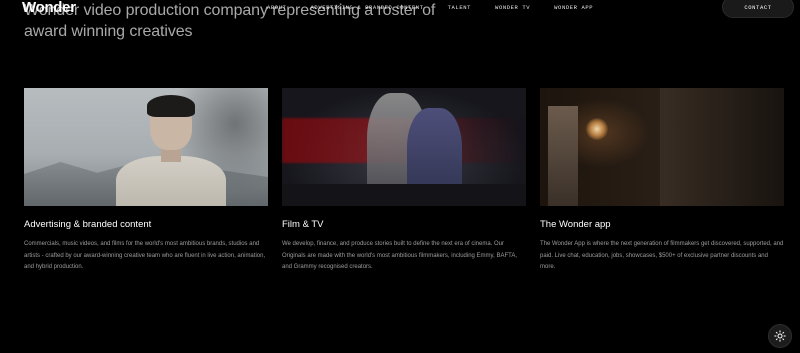 This screenshot has width=800, height=353. I want to click on blurred-figure, so click(722, 147).